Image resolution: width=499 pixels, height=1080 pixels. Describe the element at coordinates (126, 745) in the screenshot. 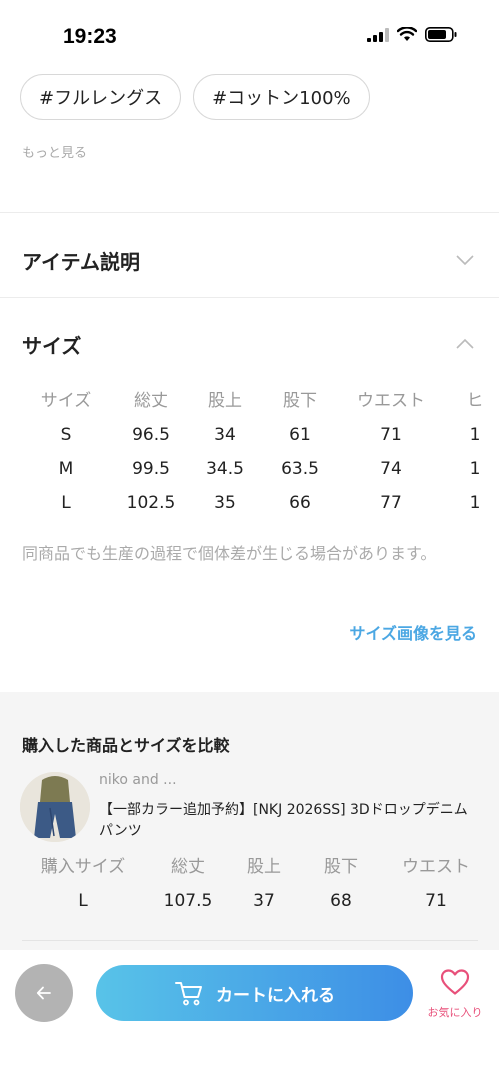

I see `compare-title: 購入した商品とサイズを比較` at that location.